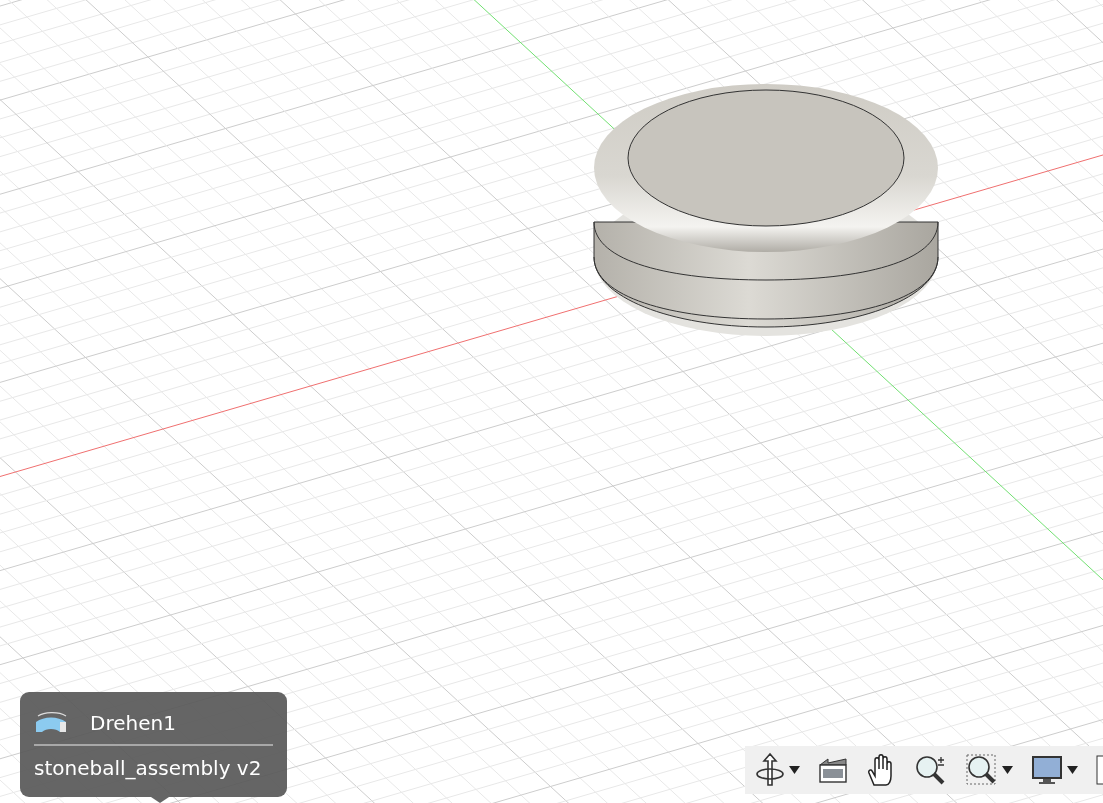 Image resolution: width=1103 pixels, height=803 pixels. Describe the element at coordinates (1047, 770) in the screenshot. I see `monitor-icon` at that location.